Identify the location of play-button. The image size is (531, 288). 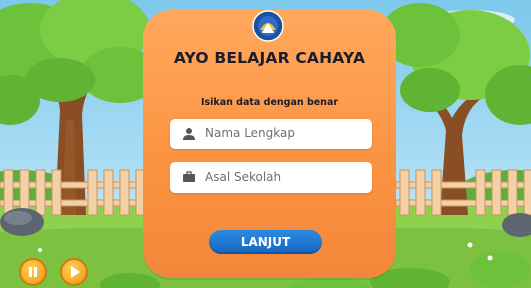
(74, 272).